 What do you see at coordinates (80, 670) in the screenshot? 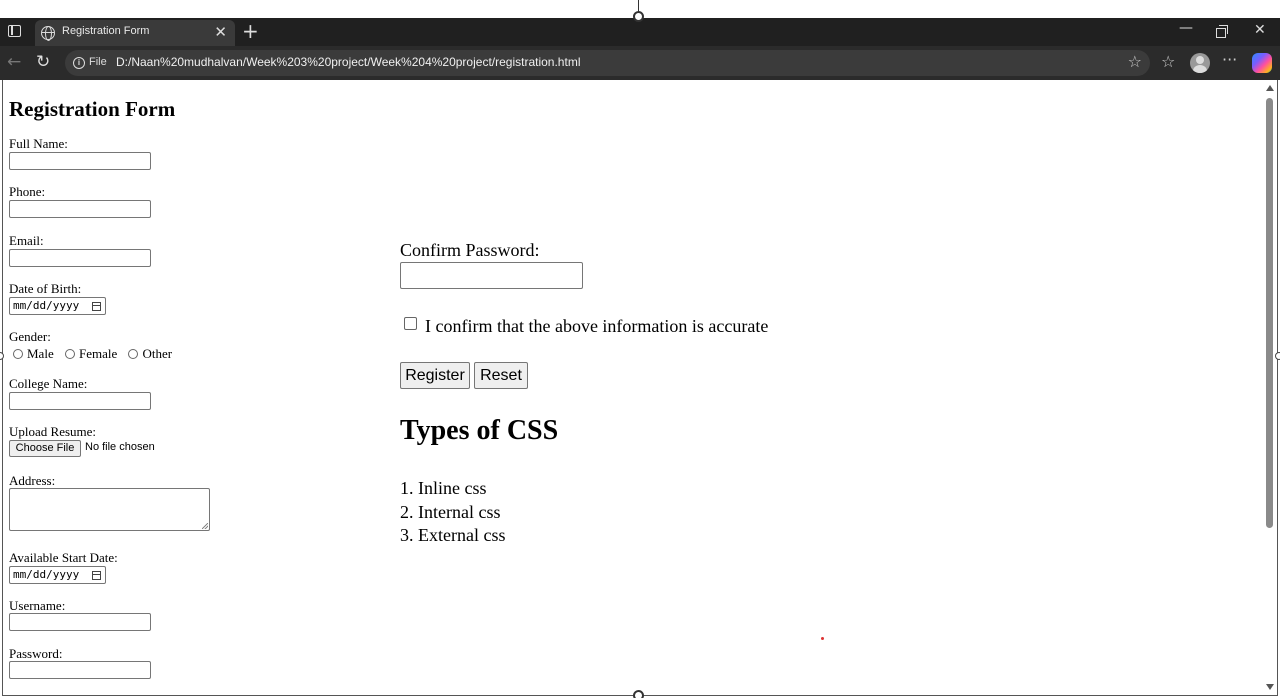
I see `password-input` at bounding box center [80, 670].